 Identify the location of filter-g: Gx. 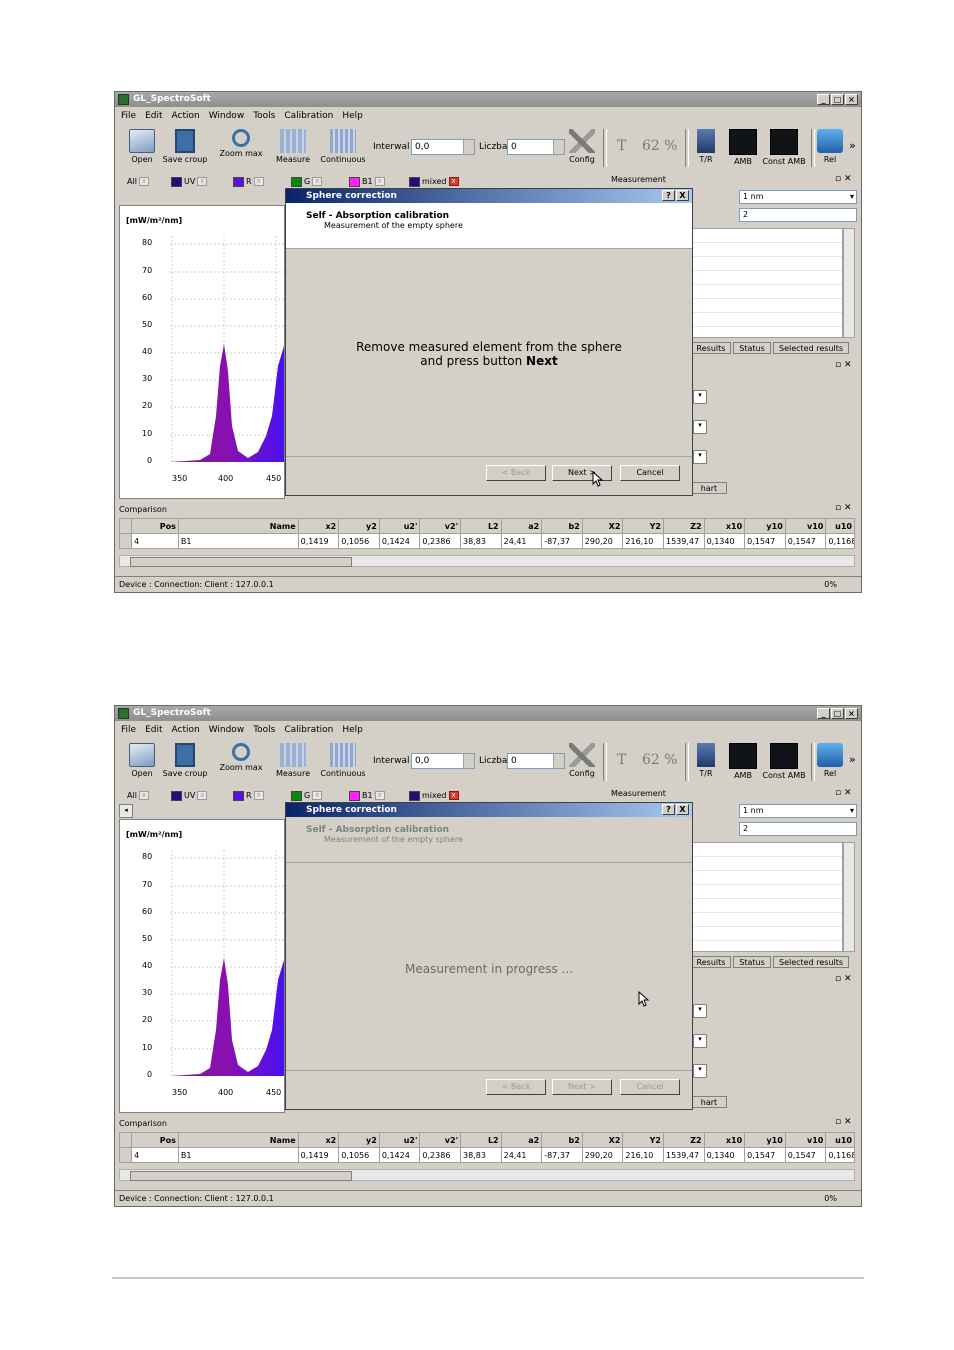
(307, 181).